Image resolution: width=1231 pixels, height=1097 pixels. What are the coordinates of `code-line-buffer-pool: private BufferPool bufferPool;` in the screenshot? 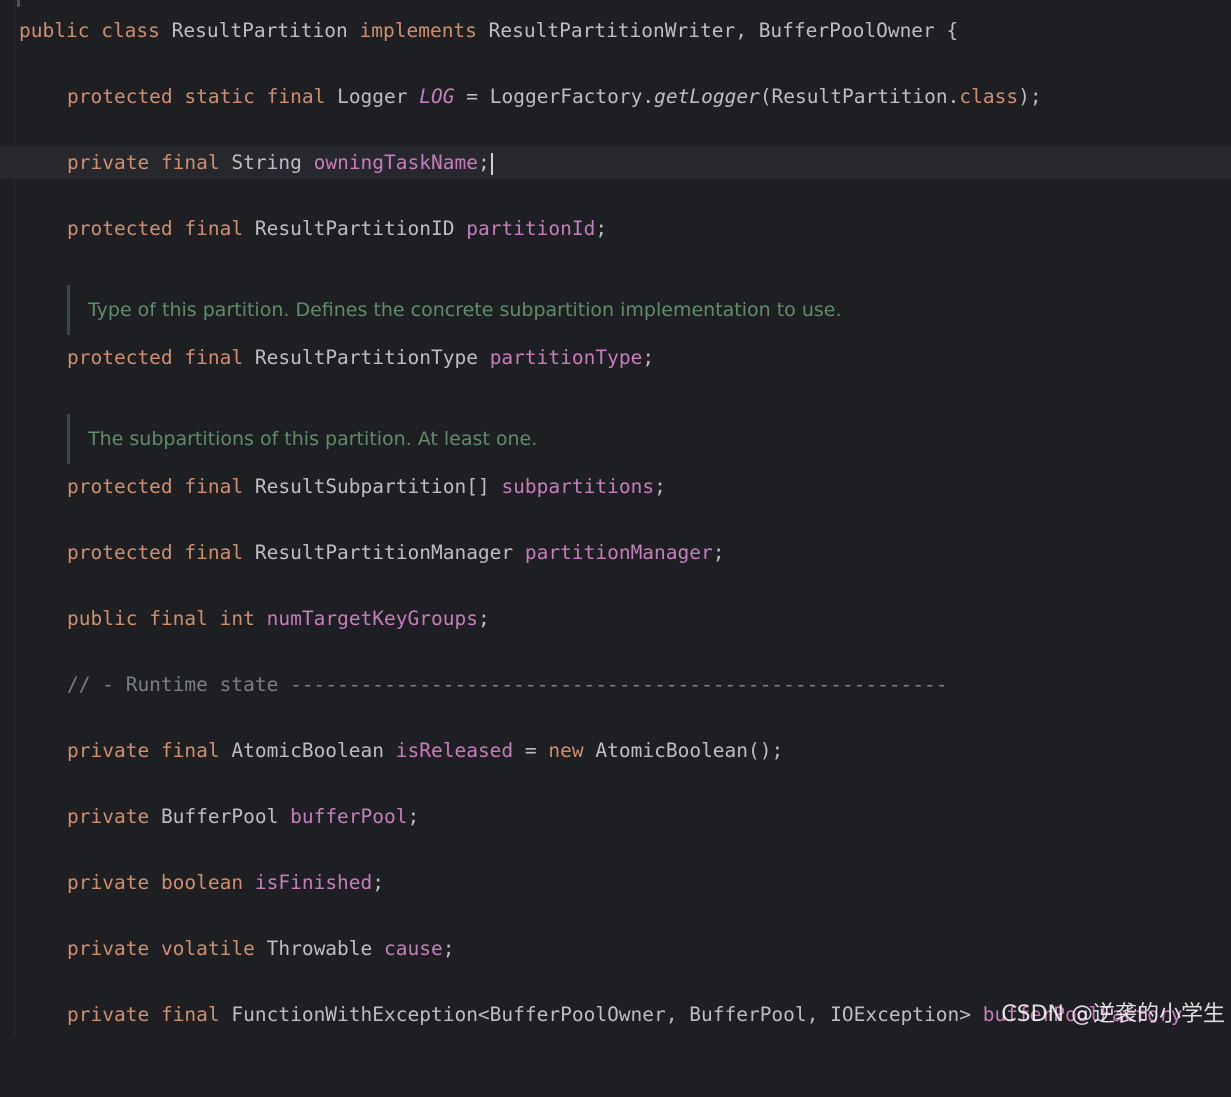 It's located at (615, 816).